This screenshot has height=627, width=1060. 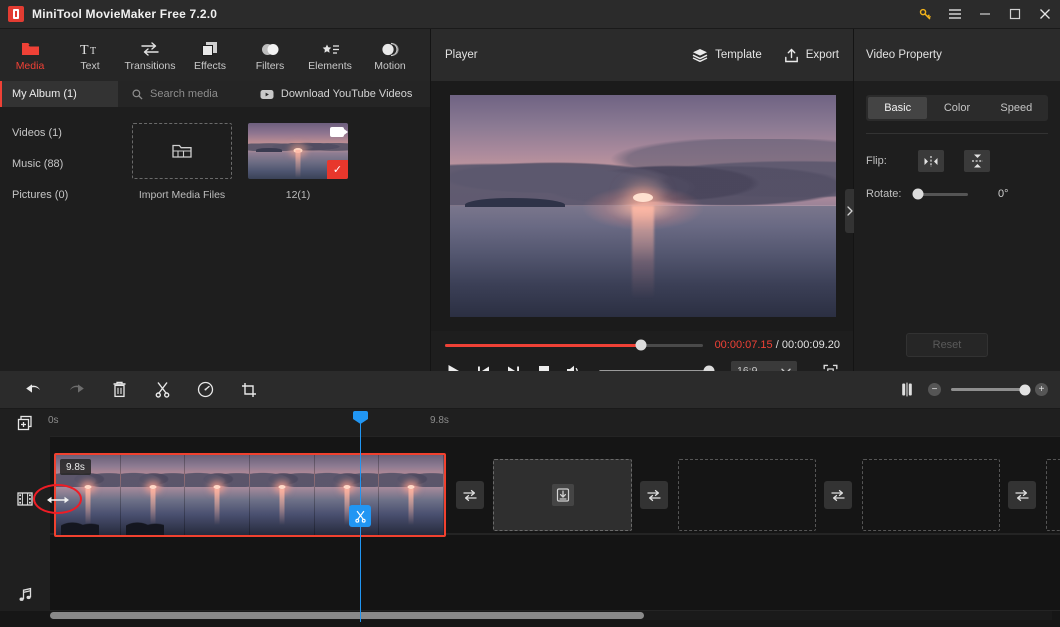 What do you see at coordinates (269, 149) in the screenshot?
I see `thumbnail-island` at bounding box center [269, 149].